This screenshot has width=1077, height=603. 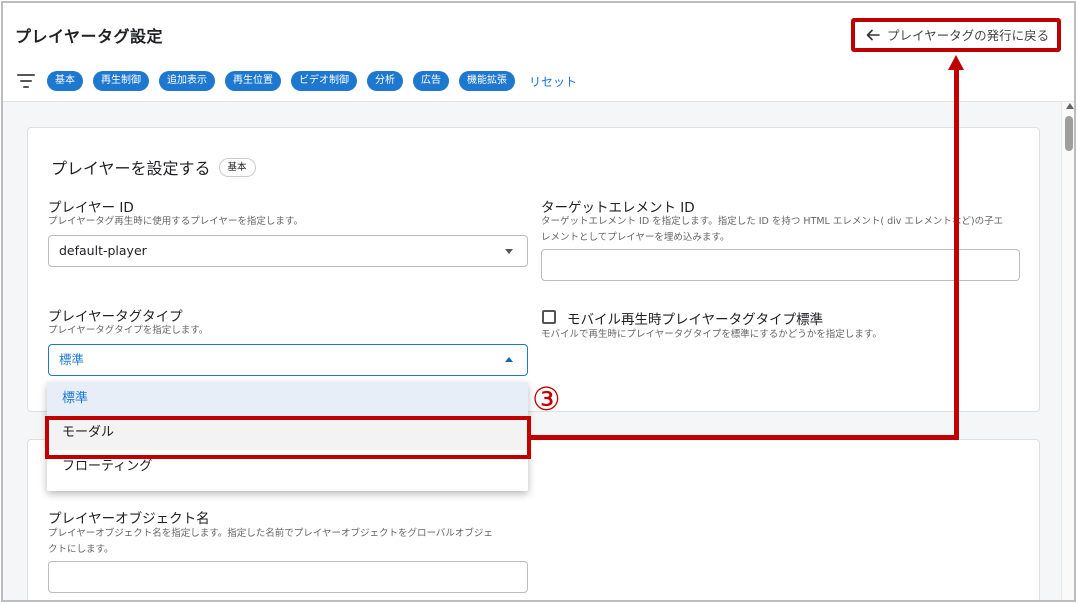 I want to click on player-id-select: default-player, so click(x=288, y=251).